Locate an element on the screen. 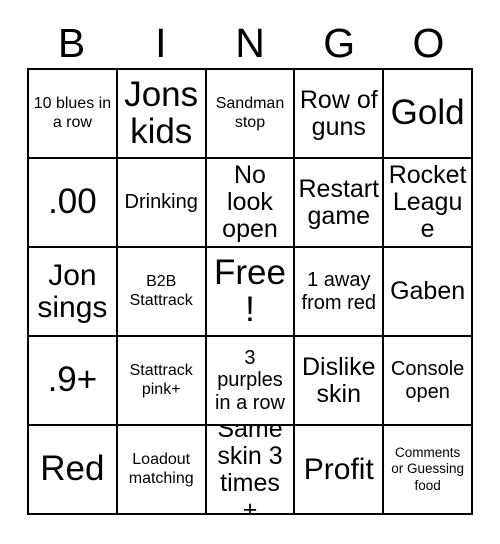  bingo-cell: Loadout matching is located at coordinates (162, 470).